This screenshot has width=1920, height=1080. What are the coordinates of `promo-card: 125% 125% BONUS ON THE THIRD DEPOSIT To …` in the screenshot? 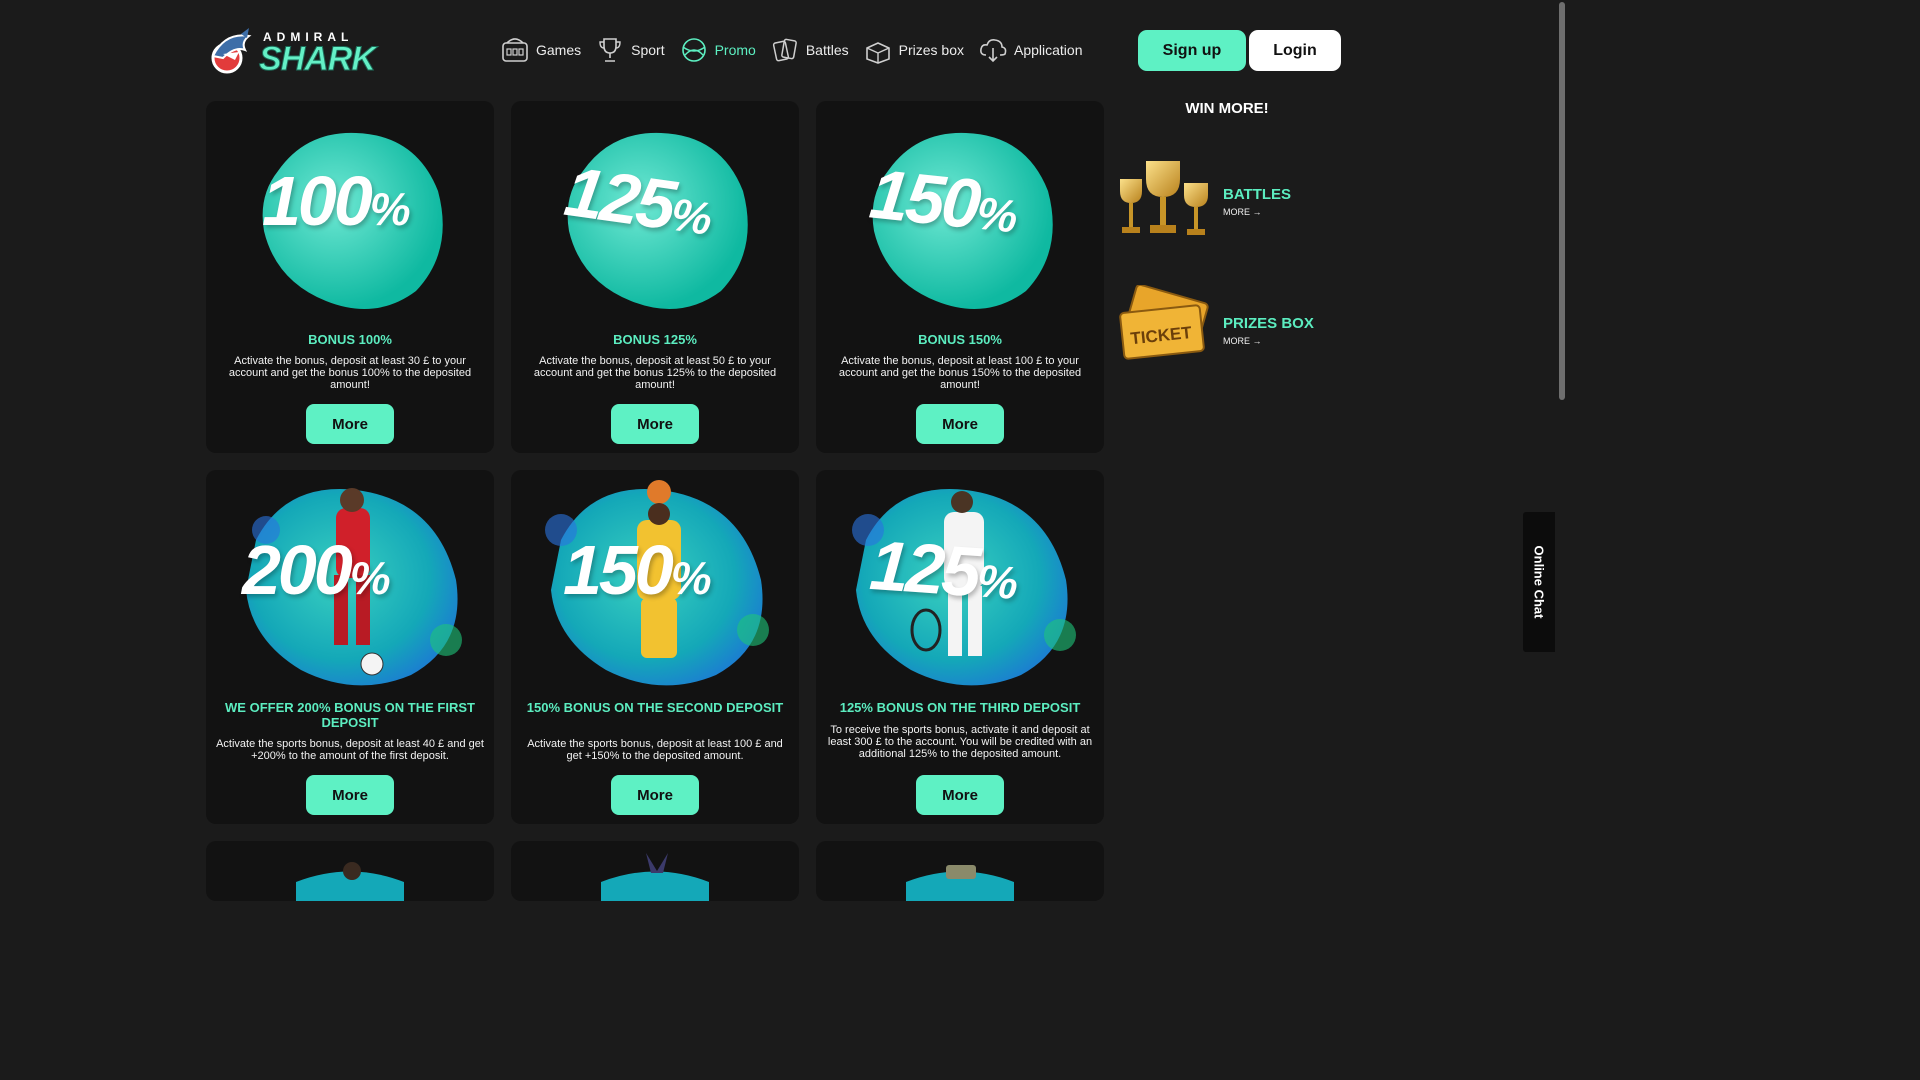 It's located at (960, 647).